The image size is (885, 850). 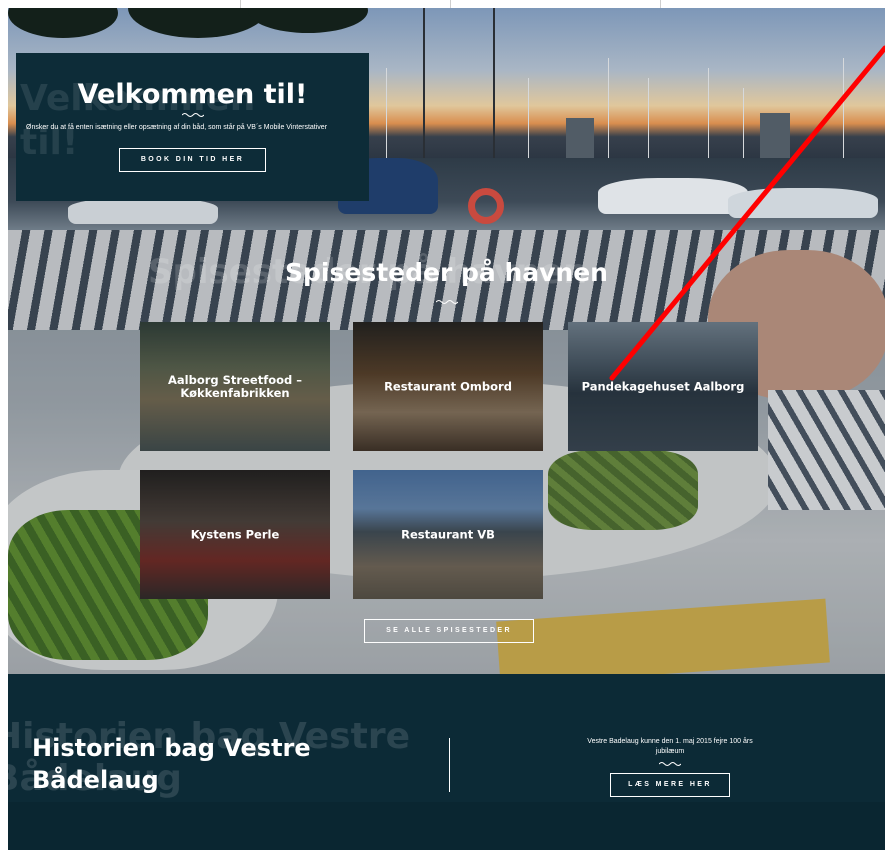 What do you see at coordinates (171, 764) in the screenshot?
I see `history-title: Historien bag Vestre Bådelaug` at bounding box center [171, 764].